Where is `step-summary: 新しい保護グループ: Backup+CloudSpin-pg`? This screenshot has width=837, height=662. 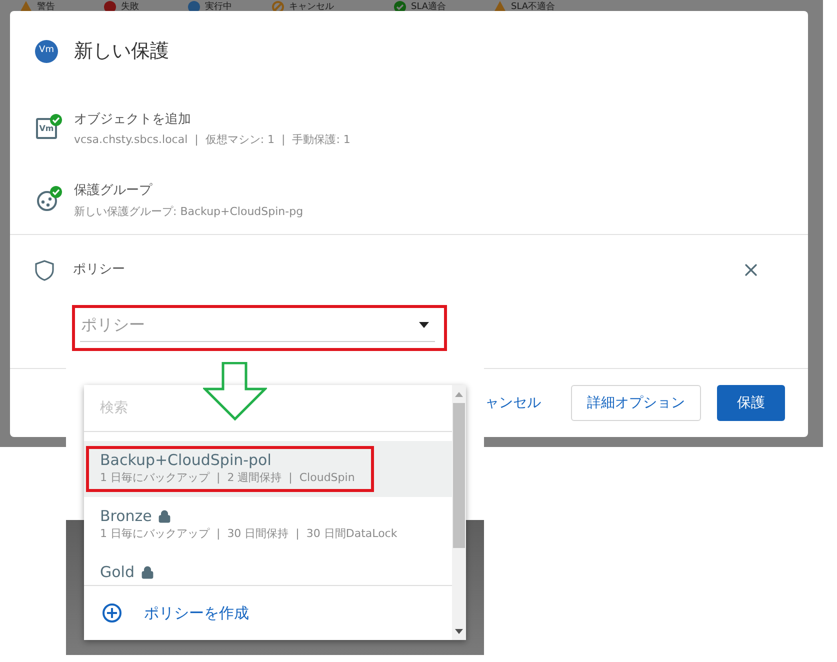
step-summary: 新しい保護グループ: Backup+CloudSpin-pg is located at coordinates (189, 212).